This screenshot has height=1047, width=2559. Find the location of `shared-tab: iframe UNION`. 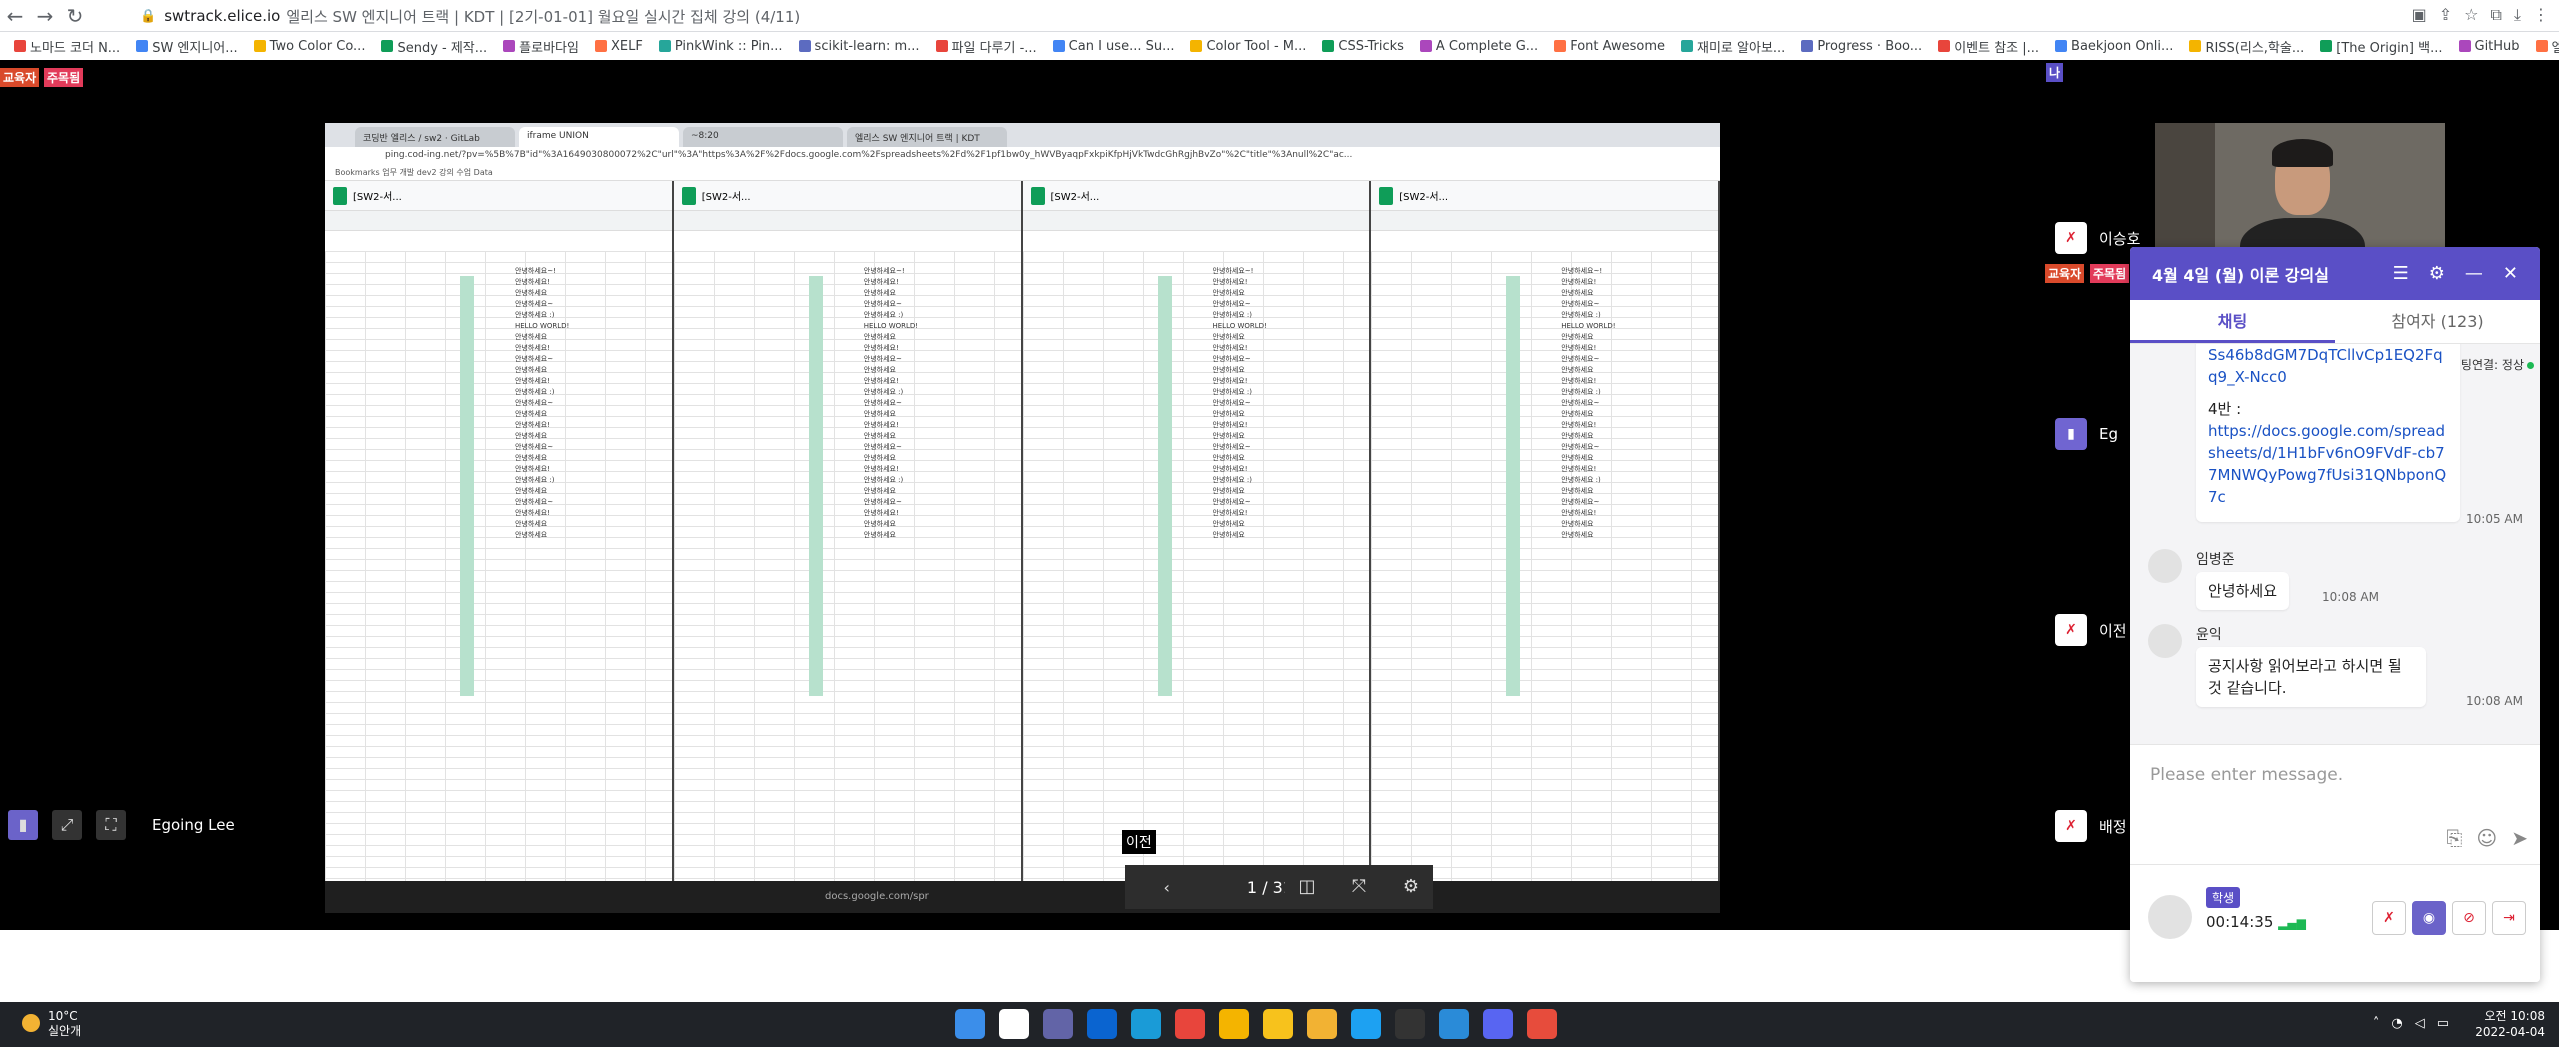

shared-tab: iframe UNION is located at coordinates (599, 137).